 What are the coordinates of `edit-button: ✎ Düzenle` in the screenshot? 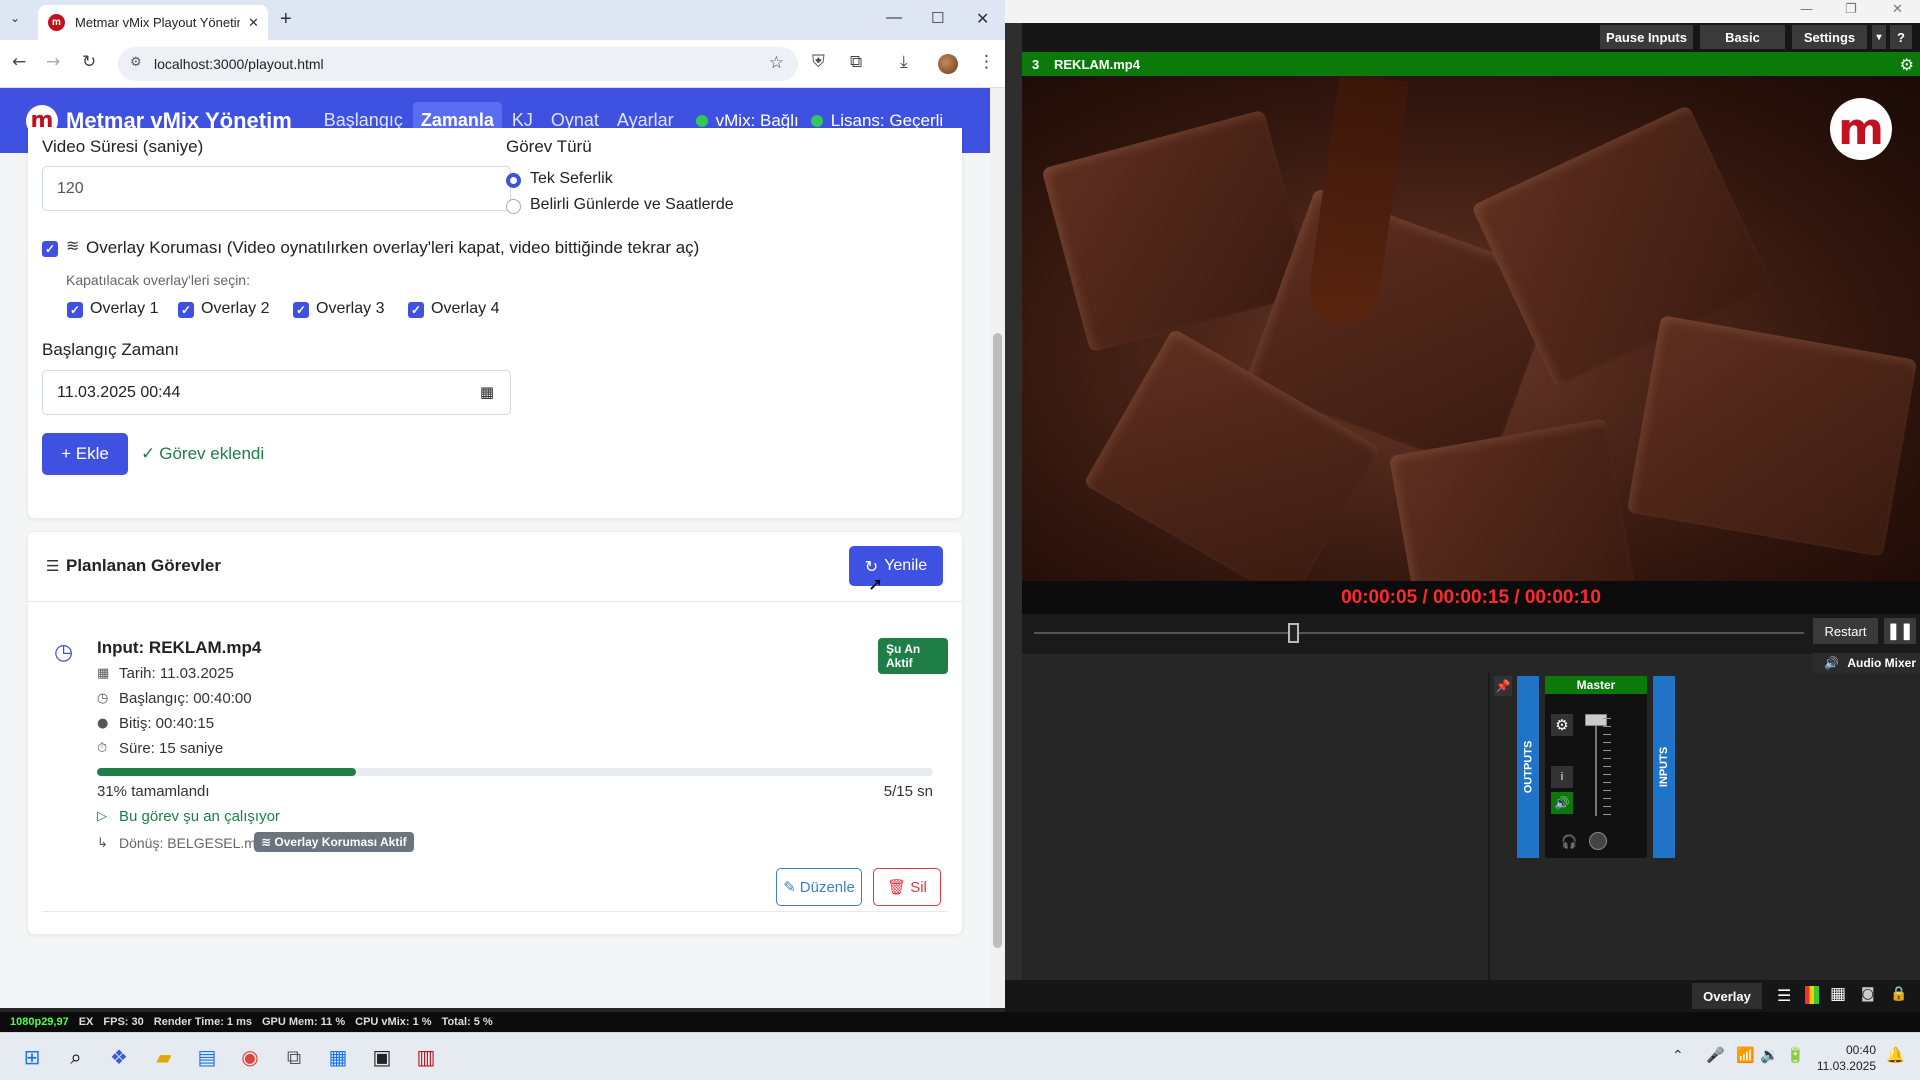 It's located at (819, 887).